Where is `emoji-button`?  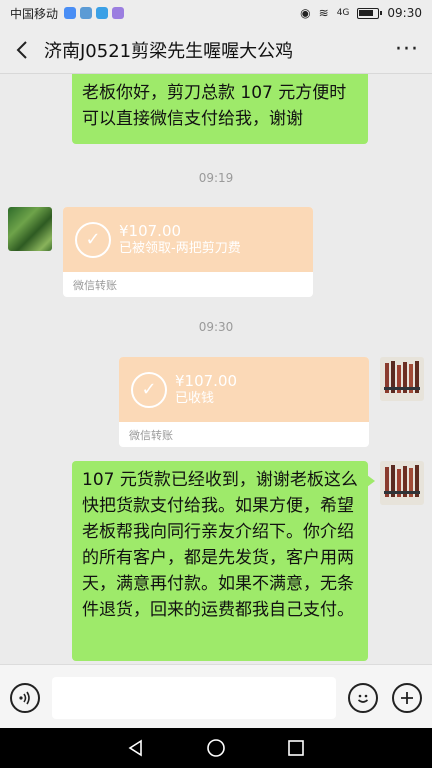
emoji-button is located at coordinates (363, 698).